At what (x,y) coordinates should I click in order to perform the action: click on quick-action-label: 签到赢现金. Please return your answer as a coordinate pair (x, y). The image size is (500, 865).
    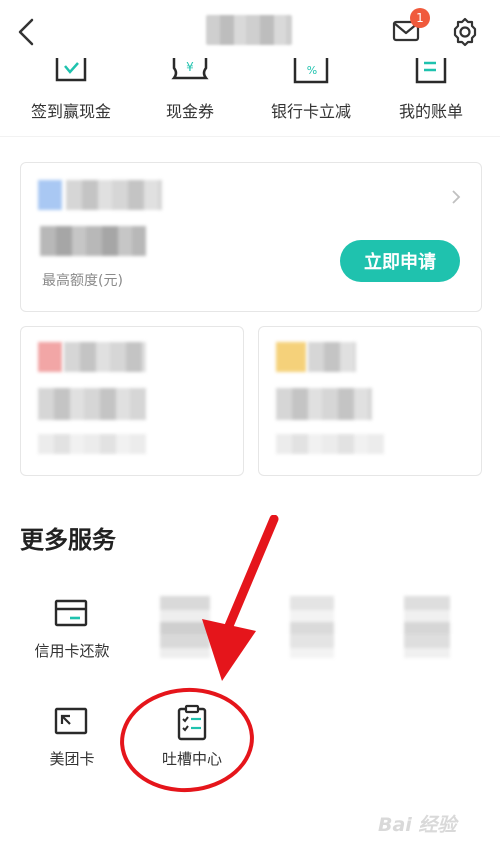
    Looking at the image, I should click on (71, 110).